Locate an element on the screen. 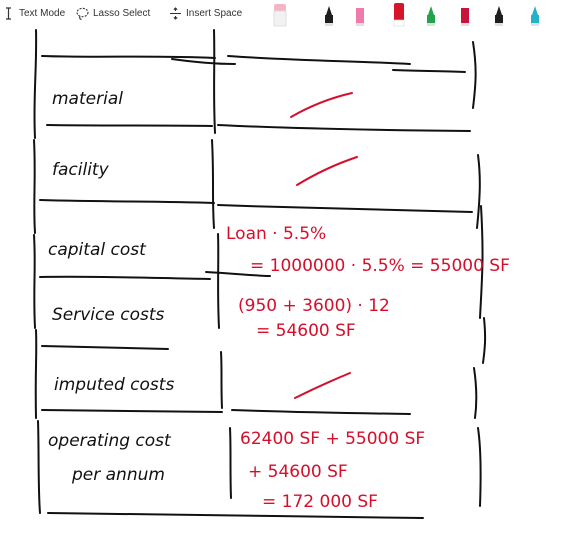  operating-cost-line-1: 62400 SF + 55000 SF is located at coordinates (332, 439).